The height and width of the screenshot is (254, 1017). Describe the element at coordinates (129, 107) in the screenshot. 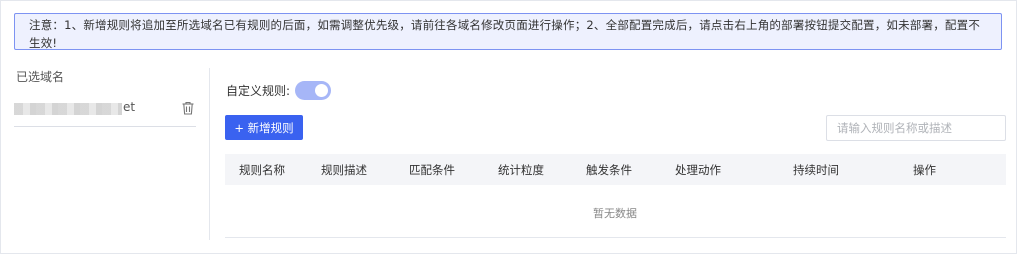

I see `domain-name-suffix: et` at that location.